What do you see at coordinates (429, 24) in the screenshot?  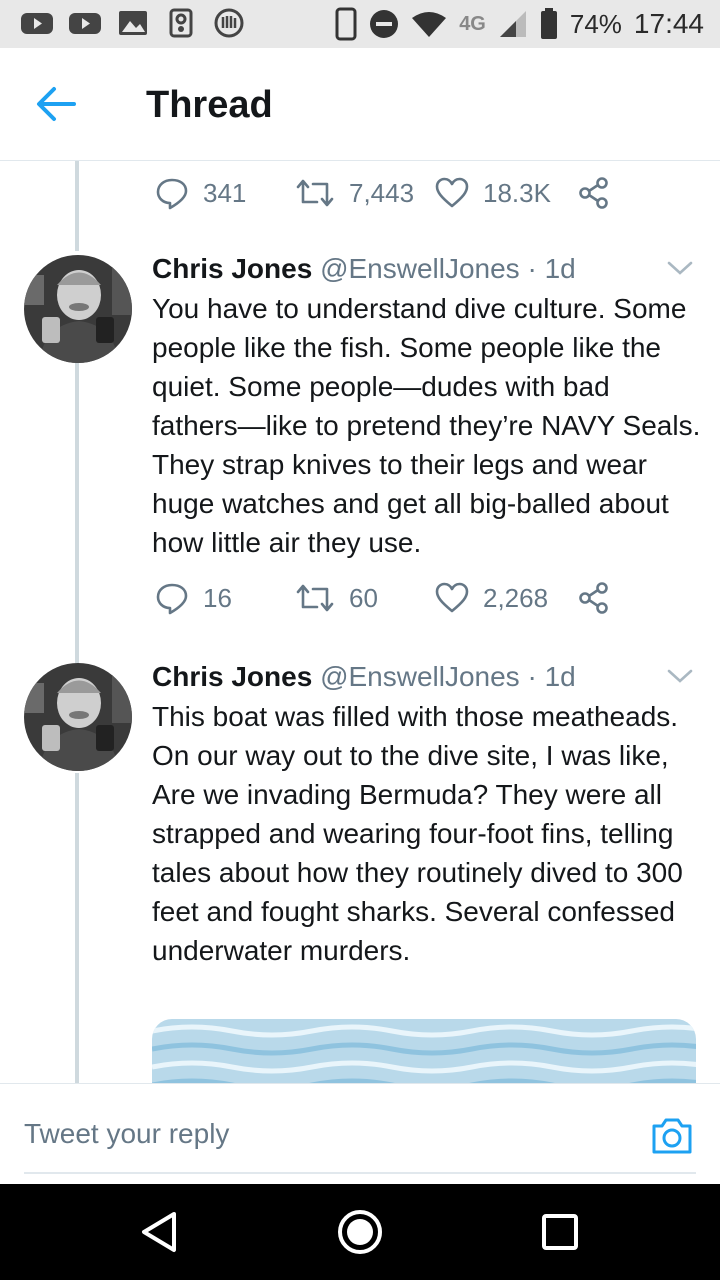 I see `wifi-icon` at bounding box center [429, 24].